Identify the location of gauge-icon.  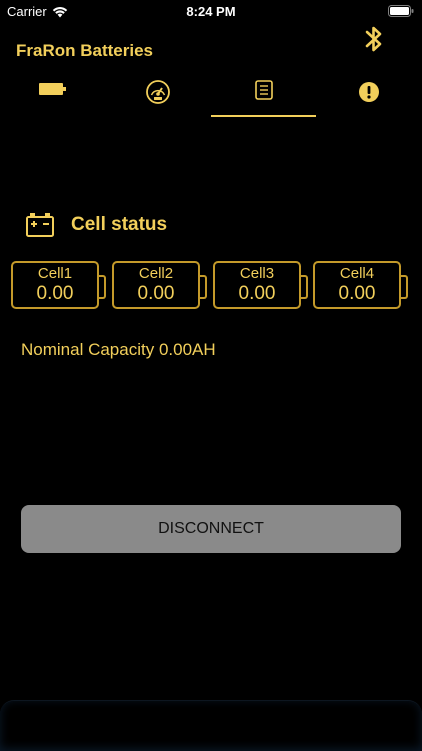
(157, 92).